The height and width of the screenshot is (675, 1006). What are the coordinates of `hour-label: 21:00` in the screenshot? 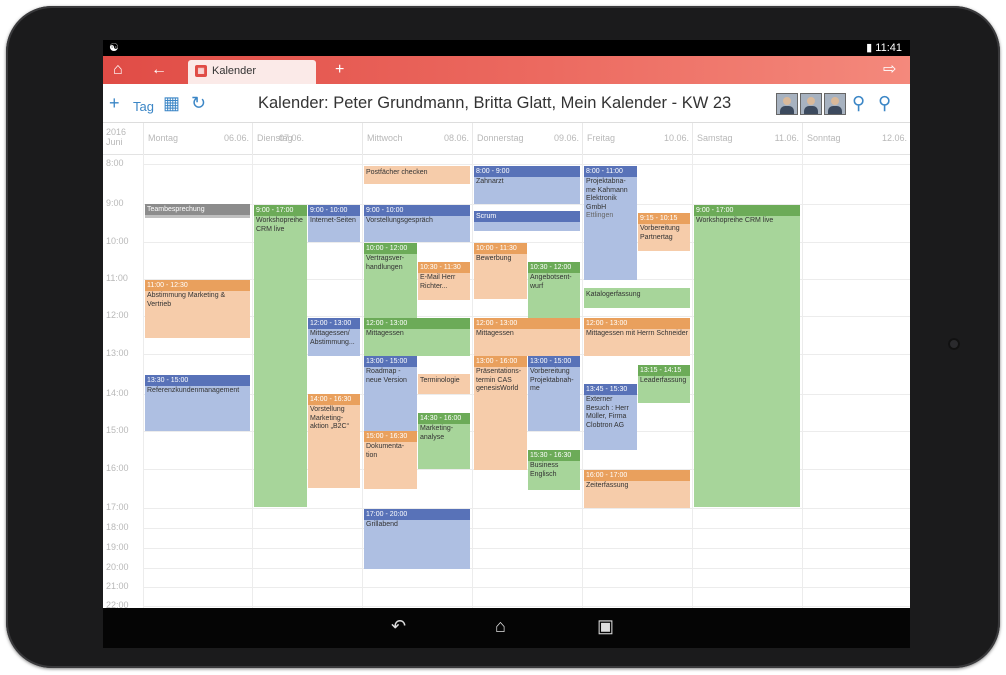 It's located at (117, 586).